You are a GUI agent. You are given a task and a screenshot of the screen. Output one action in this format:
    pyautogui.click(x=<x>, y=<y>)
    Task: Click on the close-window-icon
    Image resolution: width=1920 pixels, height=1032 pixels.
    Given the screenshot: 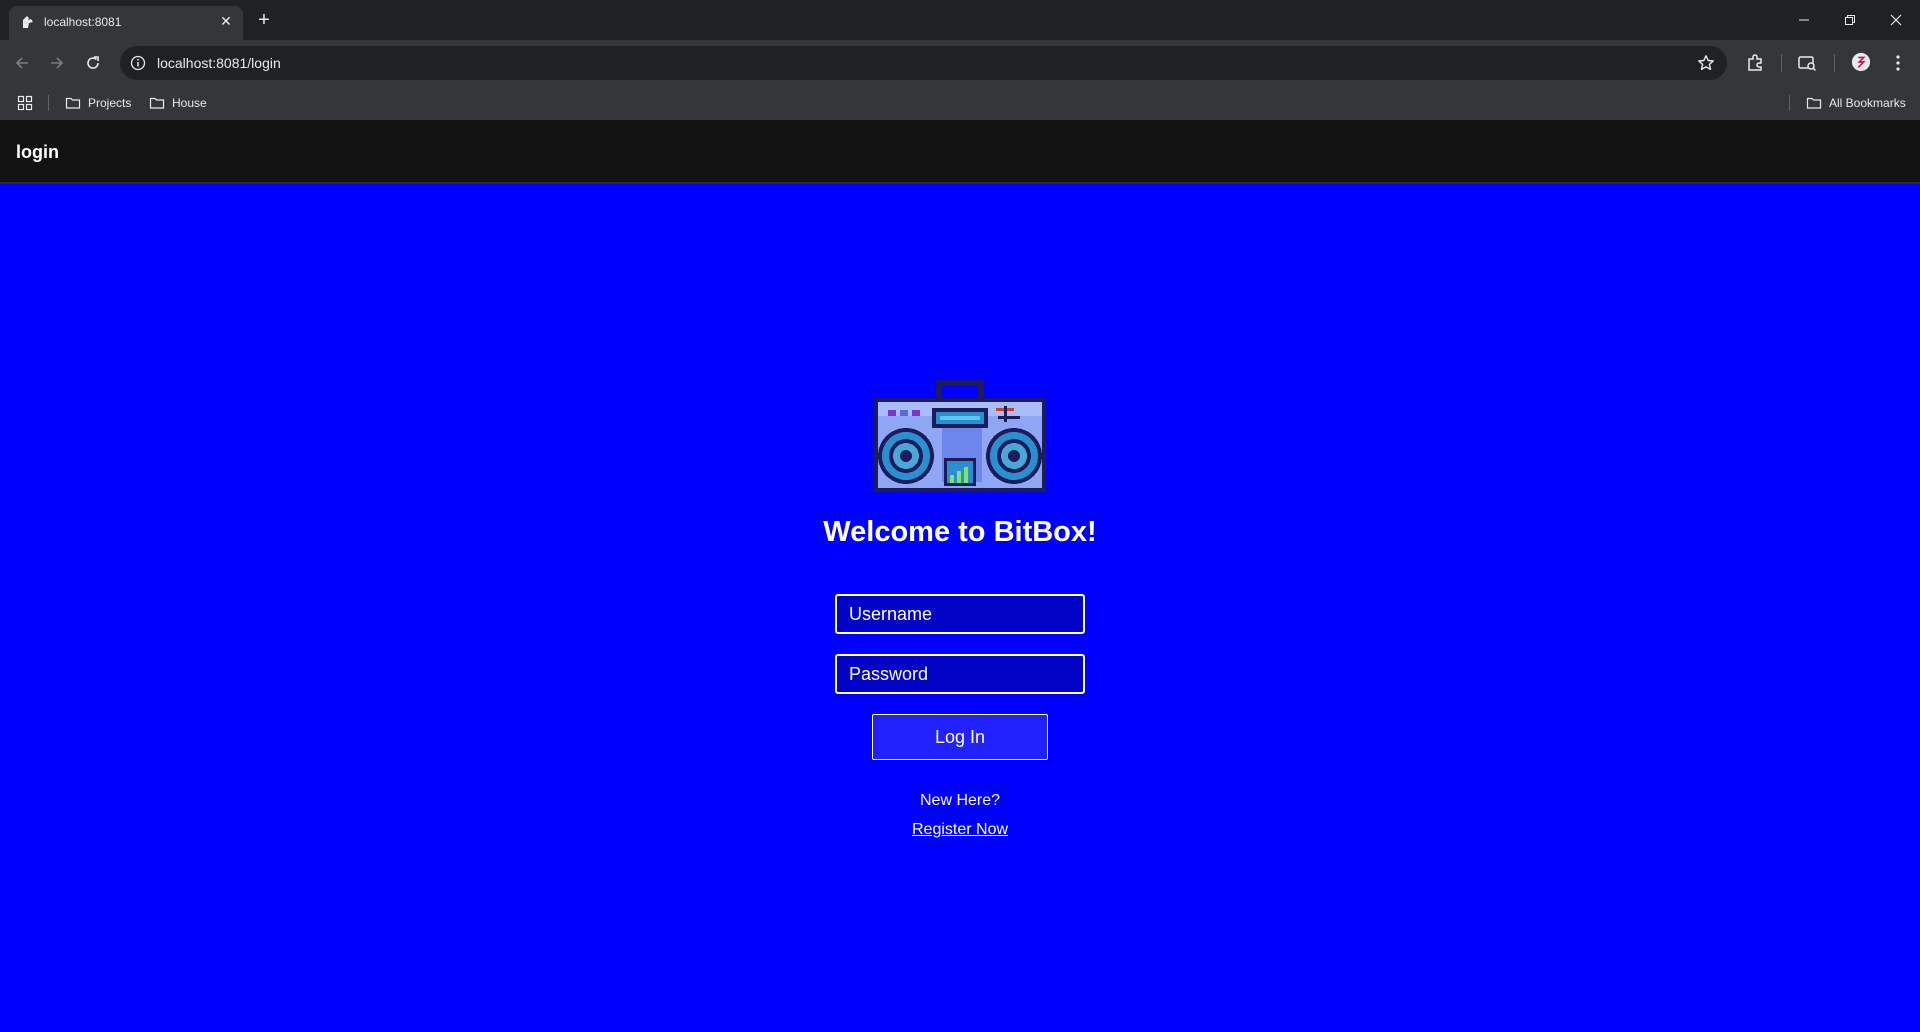 What is the action you would take?
    pyautogui.click(x=1896, y=20)
    